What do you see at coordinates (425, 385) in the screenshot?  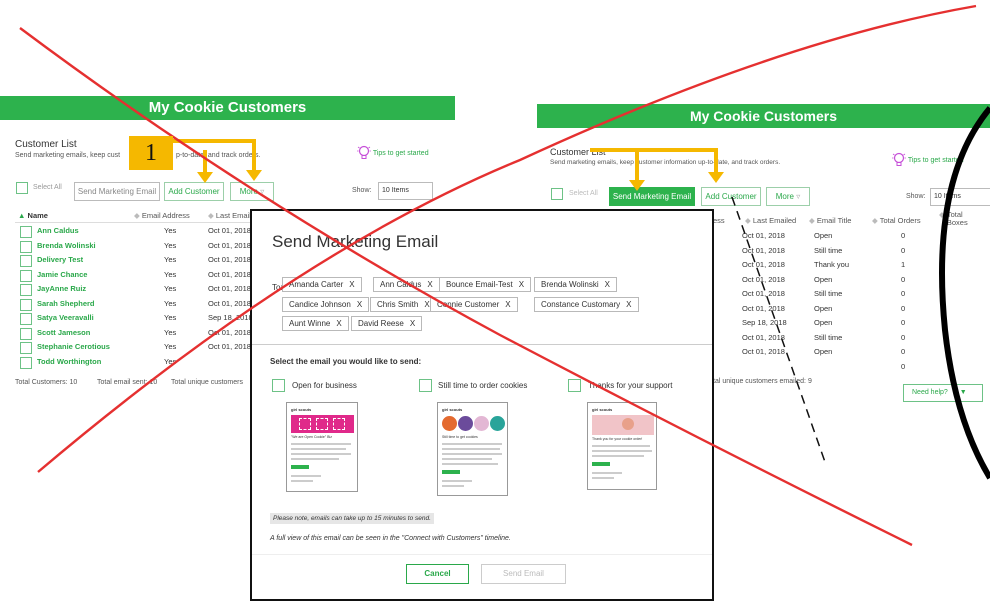 I see `option-still-time-checkbox` at bounding box center [425, 385].